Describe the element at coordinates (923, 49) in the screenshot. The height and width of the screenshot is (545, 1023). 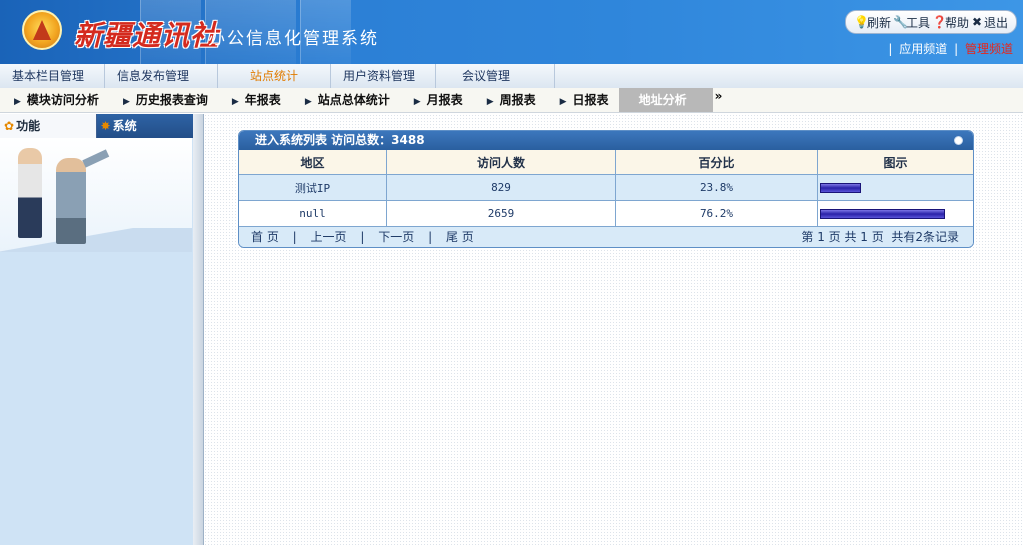
I see `app-channel-link: 应用频道` at that location.